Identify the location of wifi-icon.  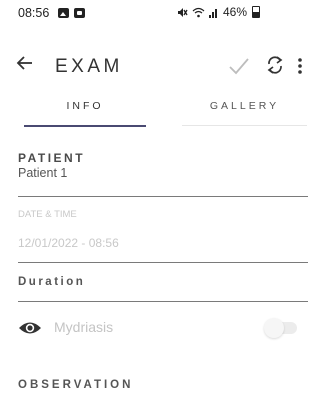
(198, 12).